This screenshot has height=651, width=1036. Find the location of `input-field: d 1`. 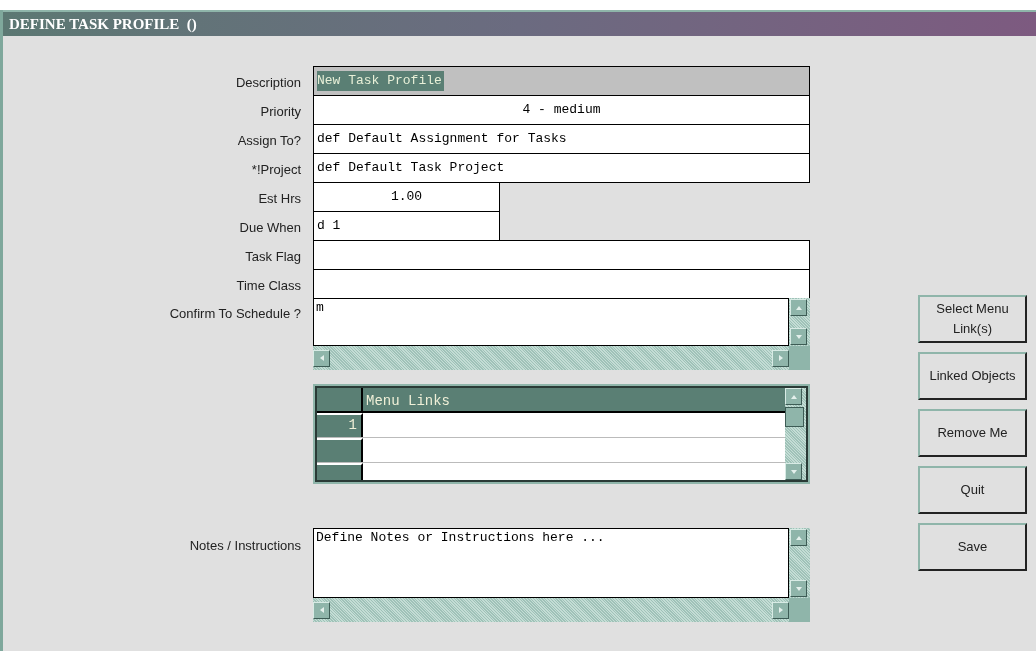

input-field: d 1 is located at coordinates (406, 226).